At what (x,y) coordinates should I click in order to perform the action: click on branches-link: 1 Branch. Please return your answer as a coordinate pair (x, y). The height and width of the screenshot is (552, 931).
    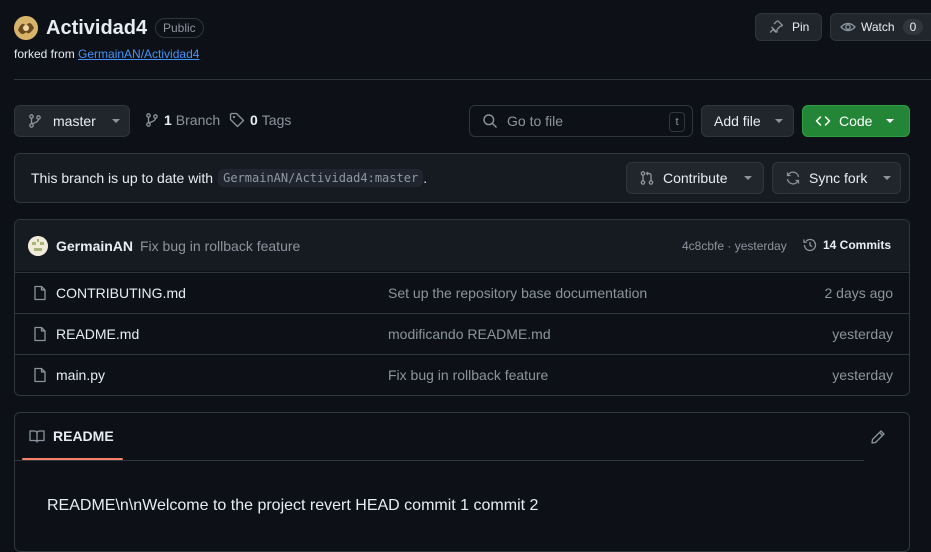
    Looking at the image, I should click on (182, 120).